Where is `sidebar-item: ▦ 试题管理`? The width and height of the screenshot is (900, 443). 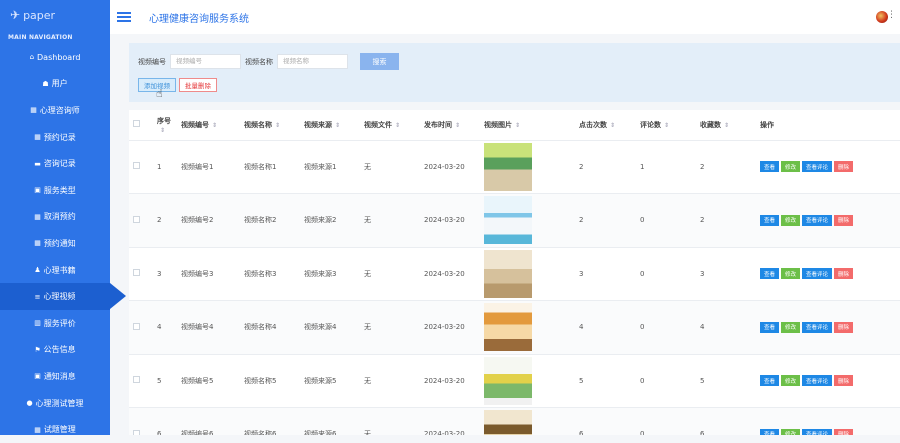 sidebar-item: ▦ 试题管理 is located at coordinates (55, 429).